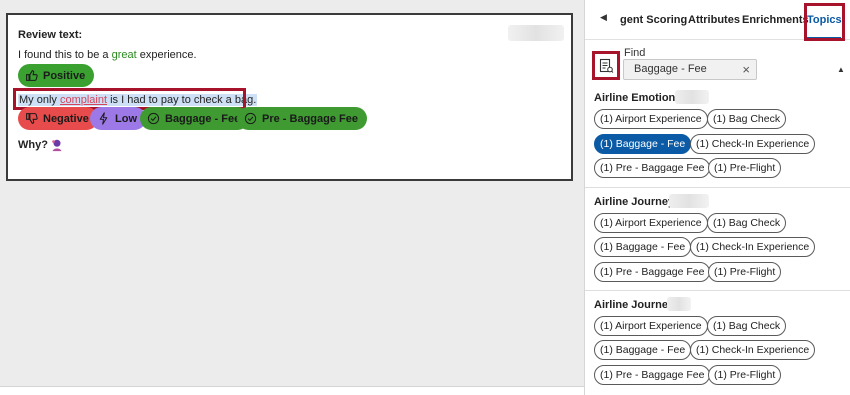 The image size is (850, 395). I want to click on tag-label: Negative, so click(66, 118).